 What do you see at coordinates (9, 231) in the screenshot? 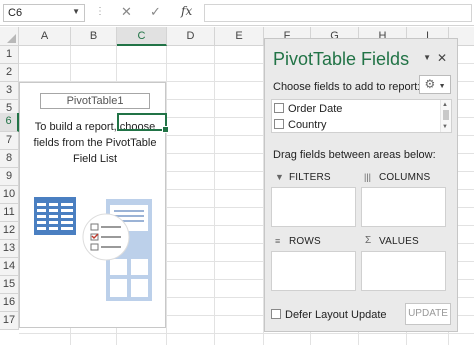
I see `row-header: 12` at bounding box center [9, 231].